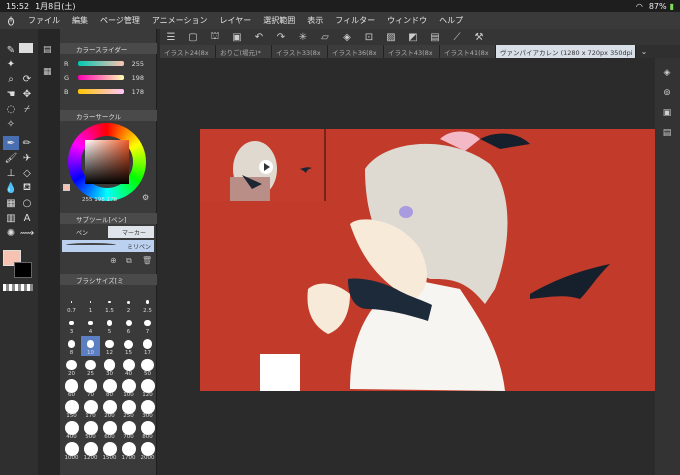  Describe the element at coordinates (215, 37) in the screenshot. I see `open-icon: ⛫` at that location.